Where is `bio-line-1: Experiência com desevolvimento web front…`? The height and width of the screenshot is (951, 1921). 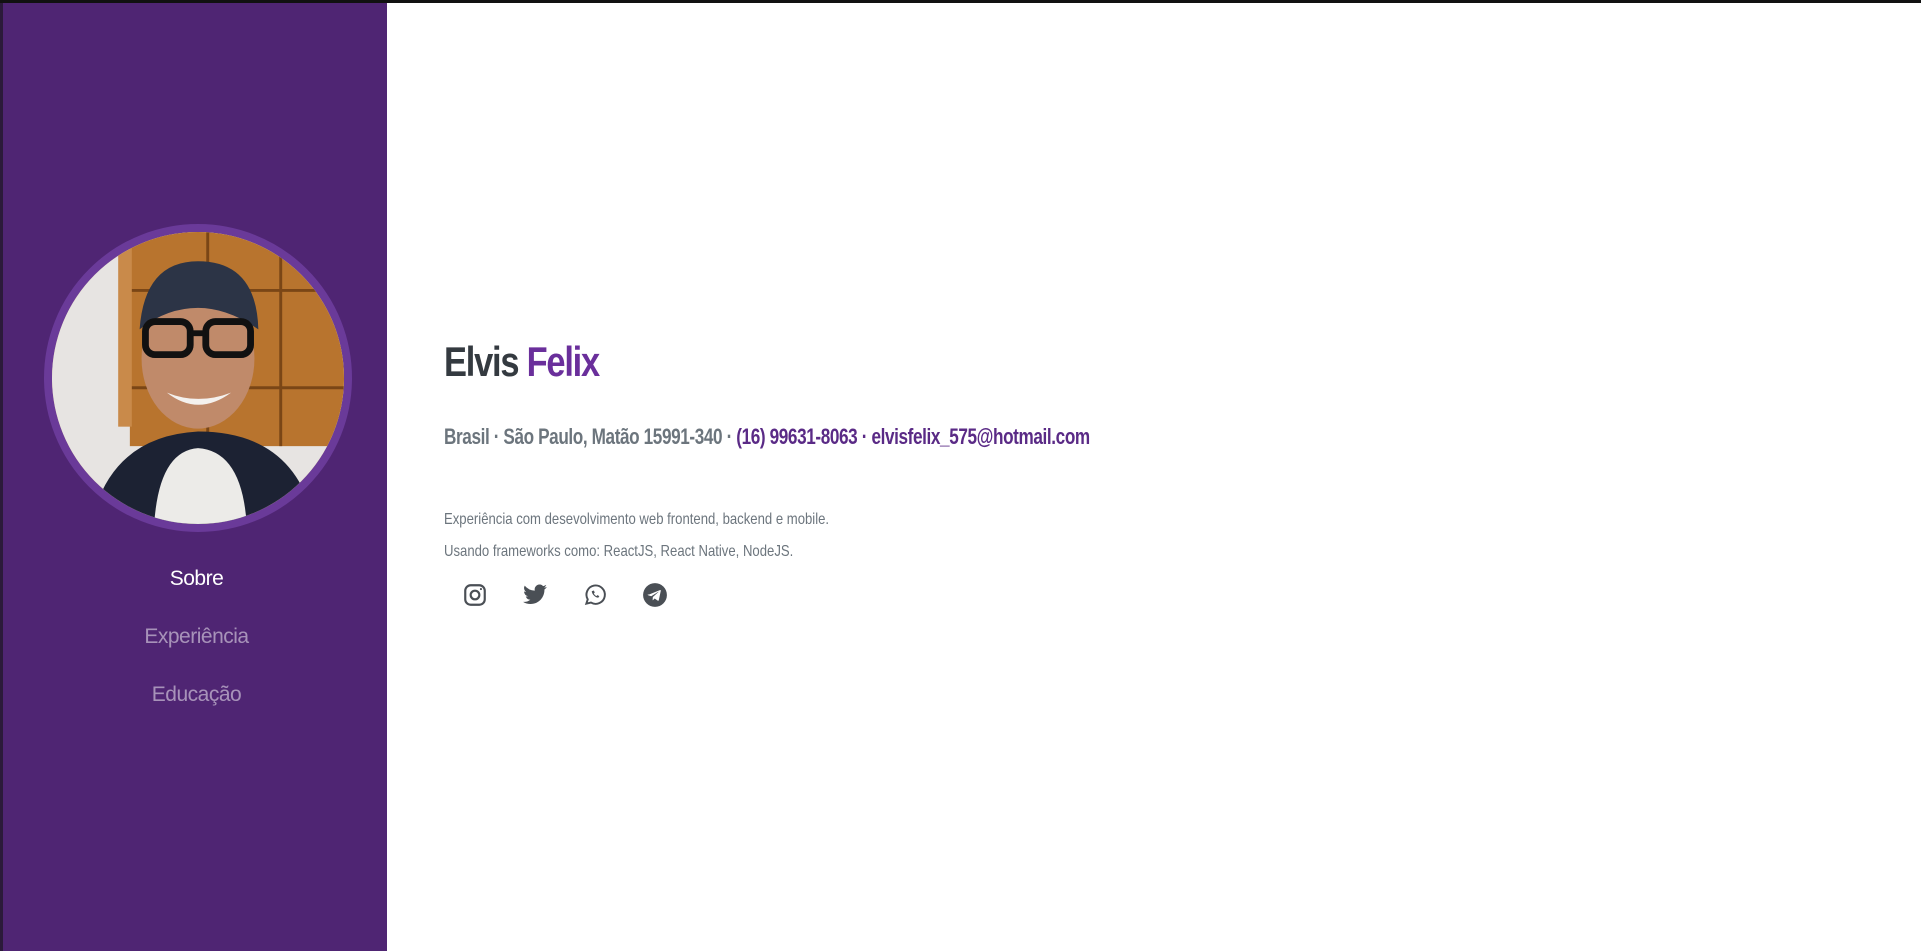
bio-line-1: Experiência com desevolvimento web front… is located at coordinates (637, 519).